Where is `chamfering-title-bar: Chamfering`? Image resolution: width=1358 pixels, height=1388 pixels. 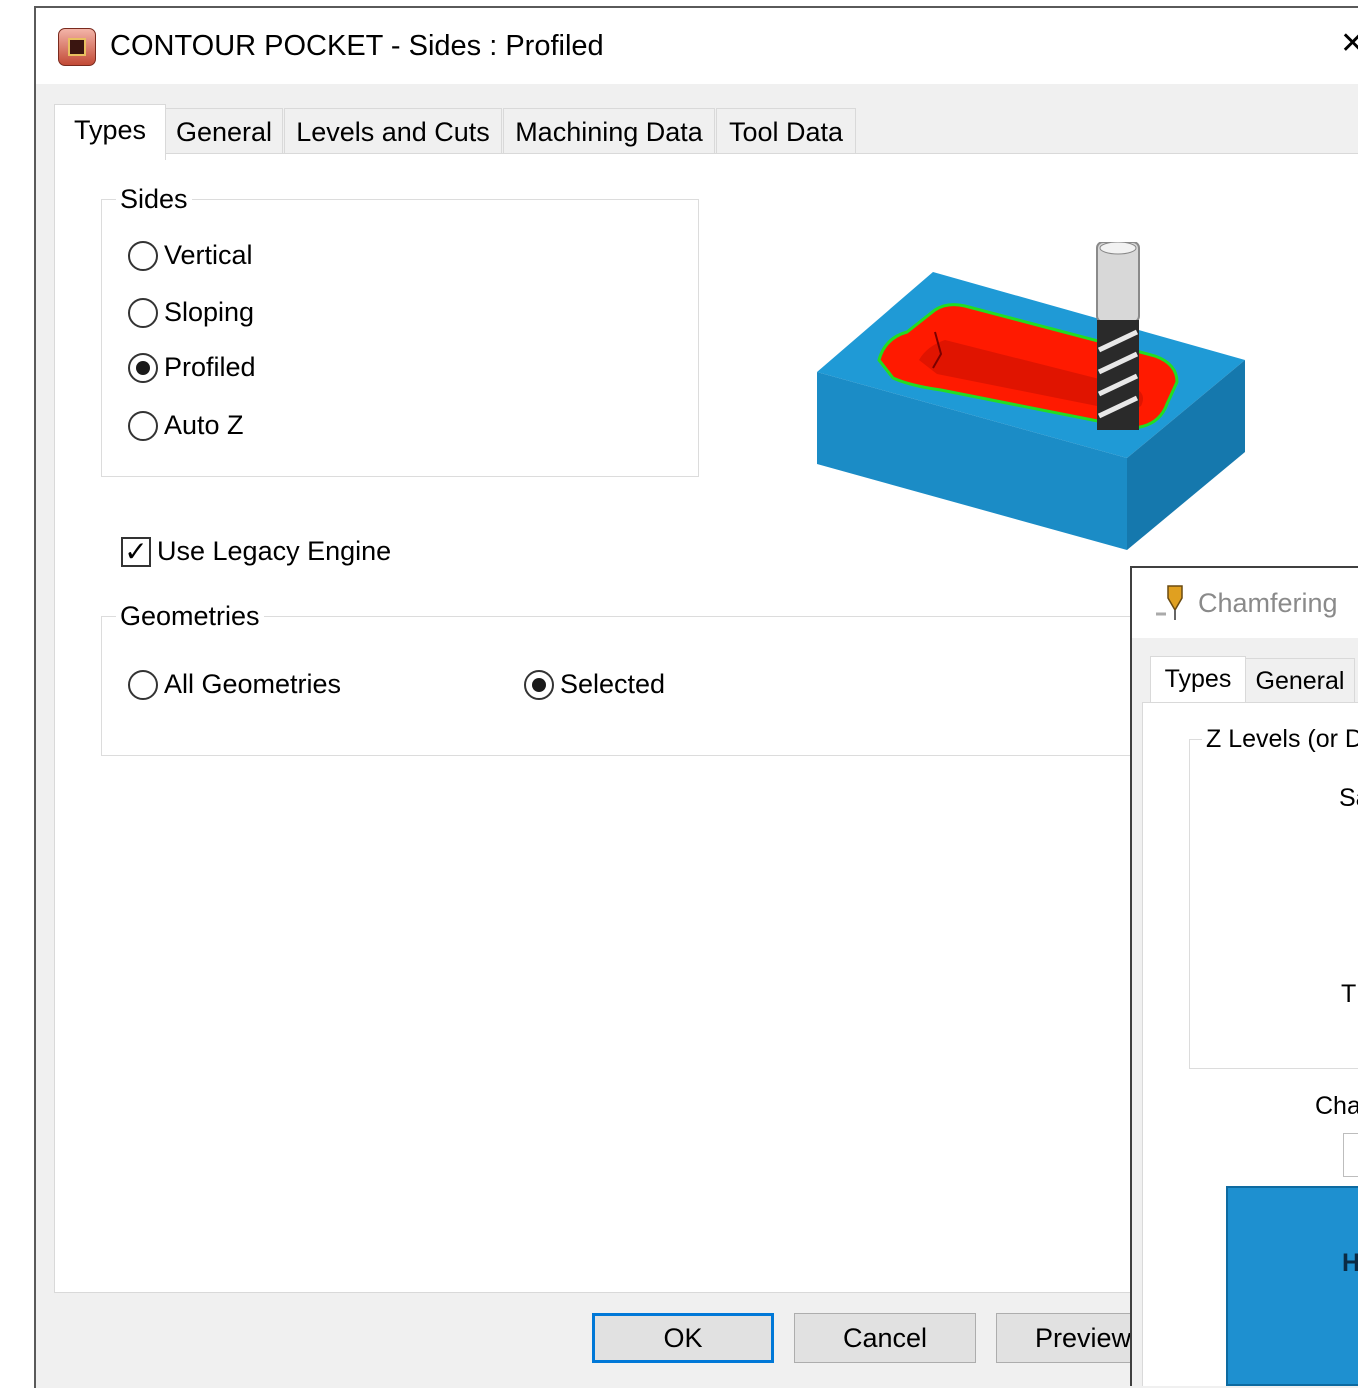 chamfering-title-bar: Chamfering is located at coordinates (1245, 603).